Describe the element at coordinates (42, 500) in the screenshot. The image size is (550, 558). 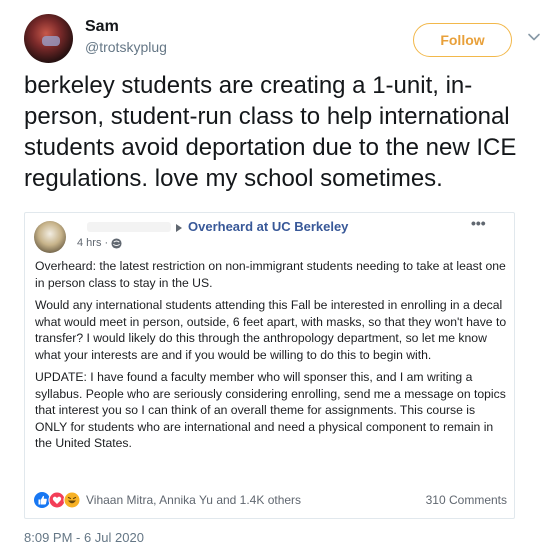
I see `like-icon` at that location.